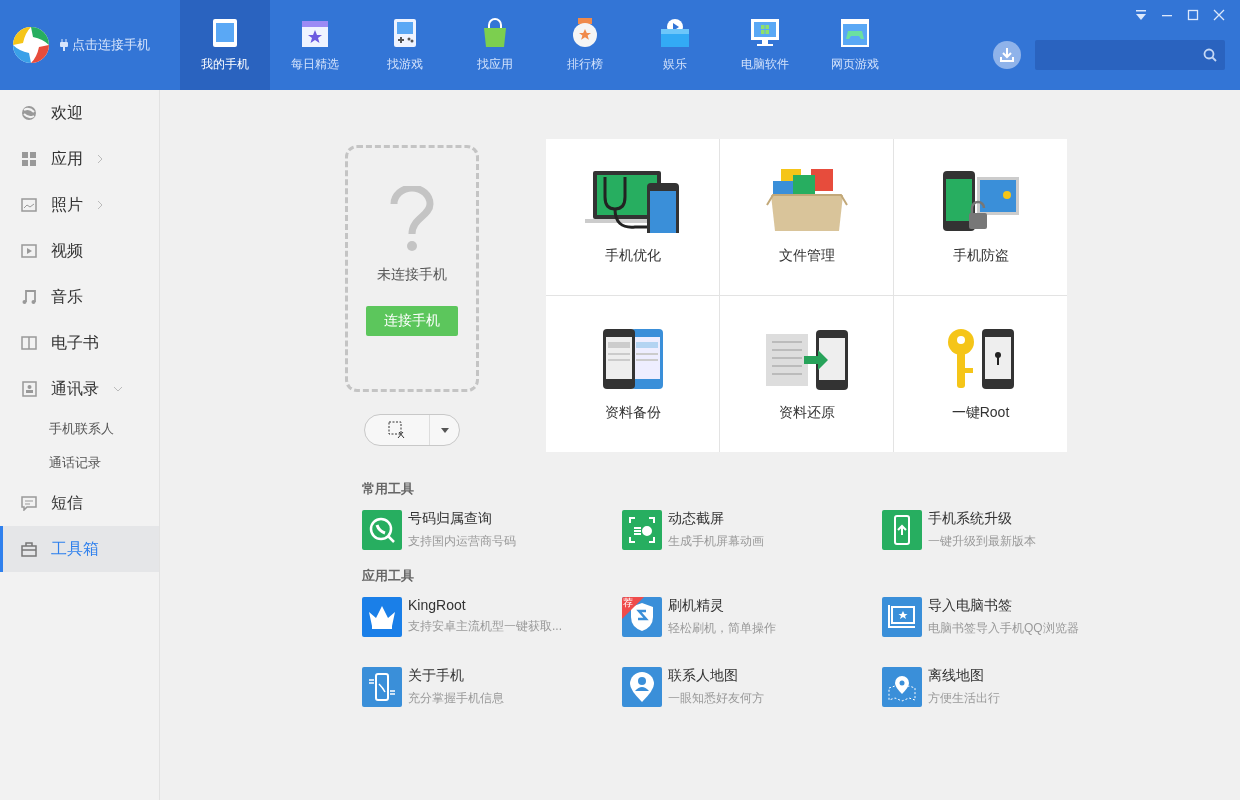 The image size is (1240, 800). What do you see at coordinates (1219, 15) in the screenshot?
I see `close-icon` at bounding box center [1219, 15].